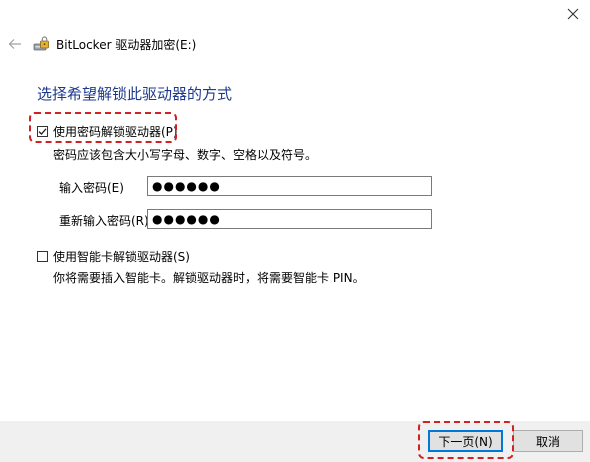  I want to click on cancel-button: 取消, so click(548, 441).